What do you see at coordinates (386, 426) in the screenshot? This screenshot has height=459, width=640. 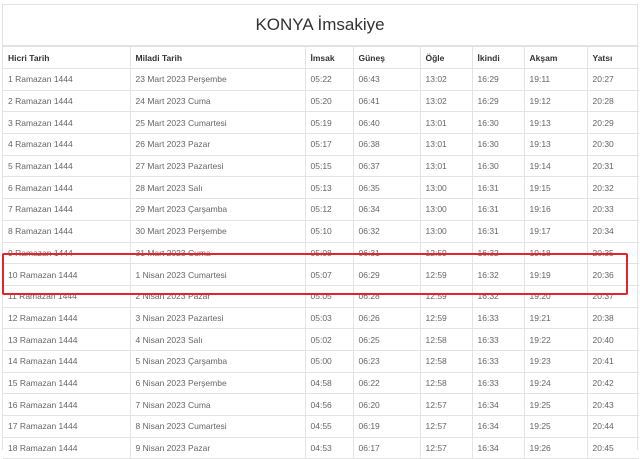 I see `cell-gunes: 06:19` at bounding box center [386, 426].